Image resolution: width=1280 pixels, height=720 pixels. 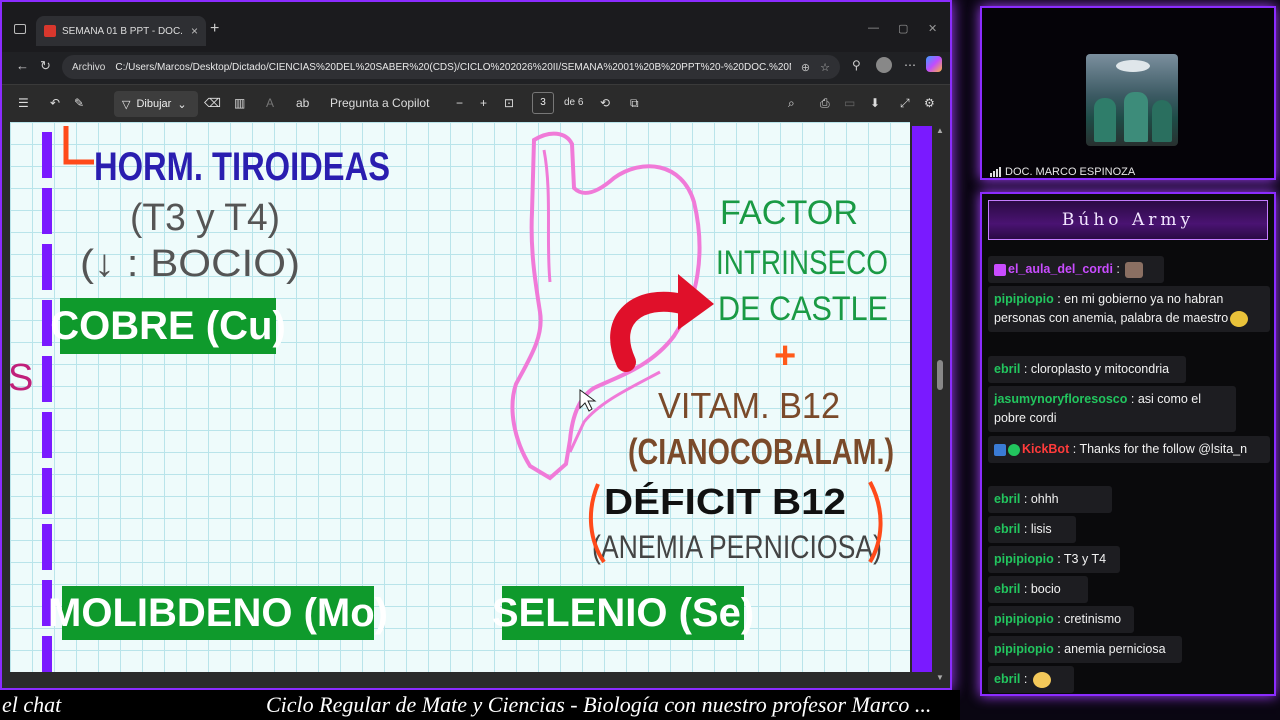 I want to click on minimize-icon: —, so click(x=873, y=28).